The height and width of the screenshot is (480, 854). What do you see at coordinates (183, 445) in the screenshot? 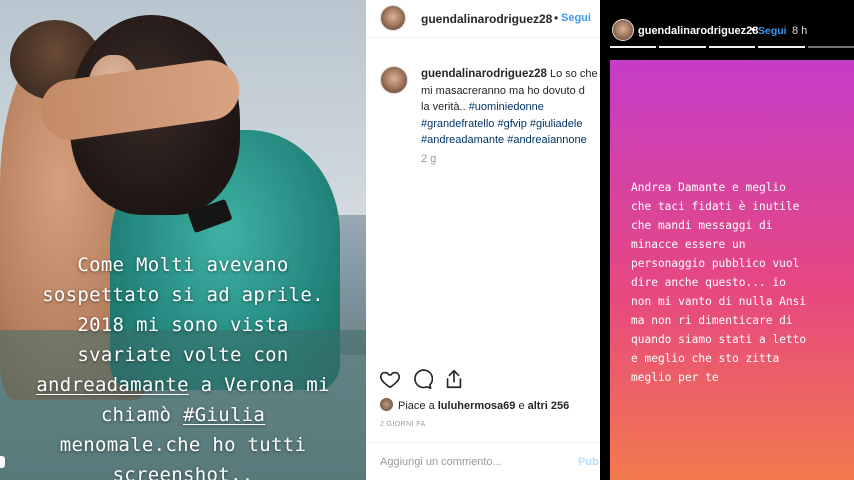
I see `story-line: menomale.che ho tutti` at bounding box center [183, 445].